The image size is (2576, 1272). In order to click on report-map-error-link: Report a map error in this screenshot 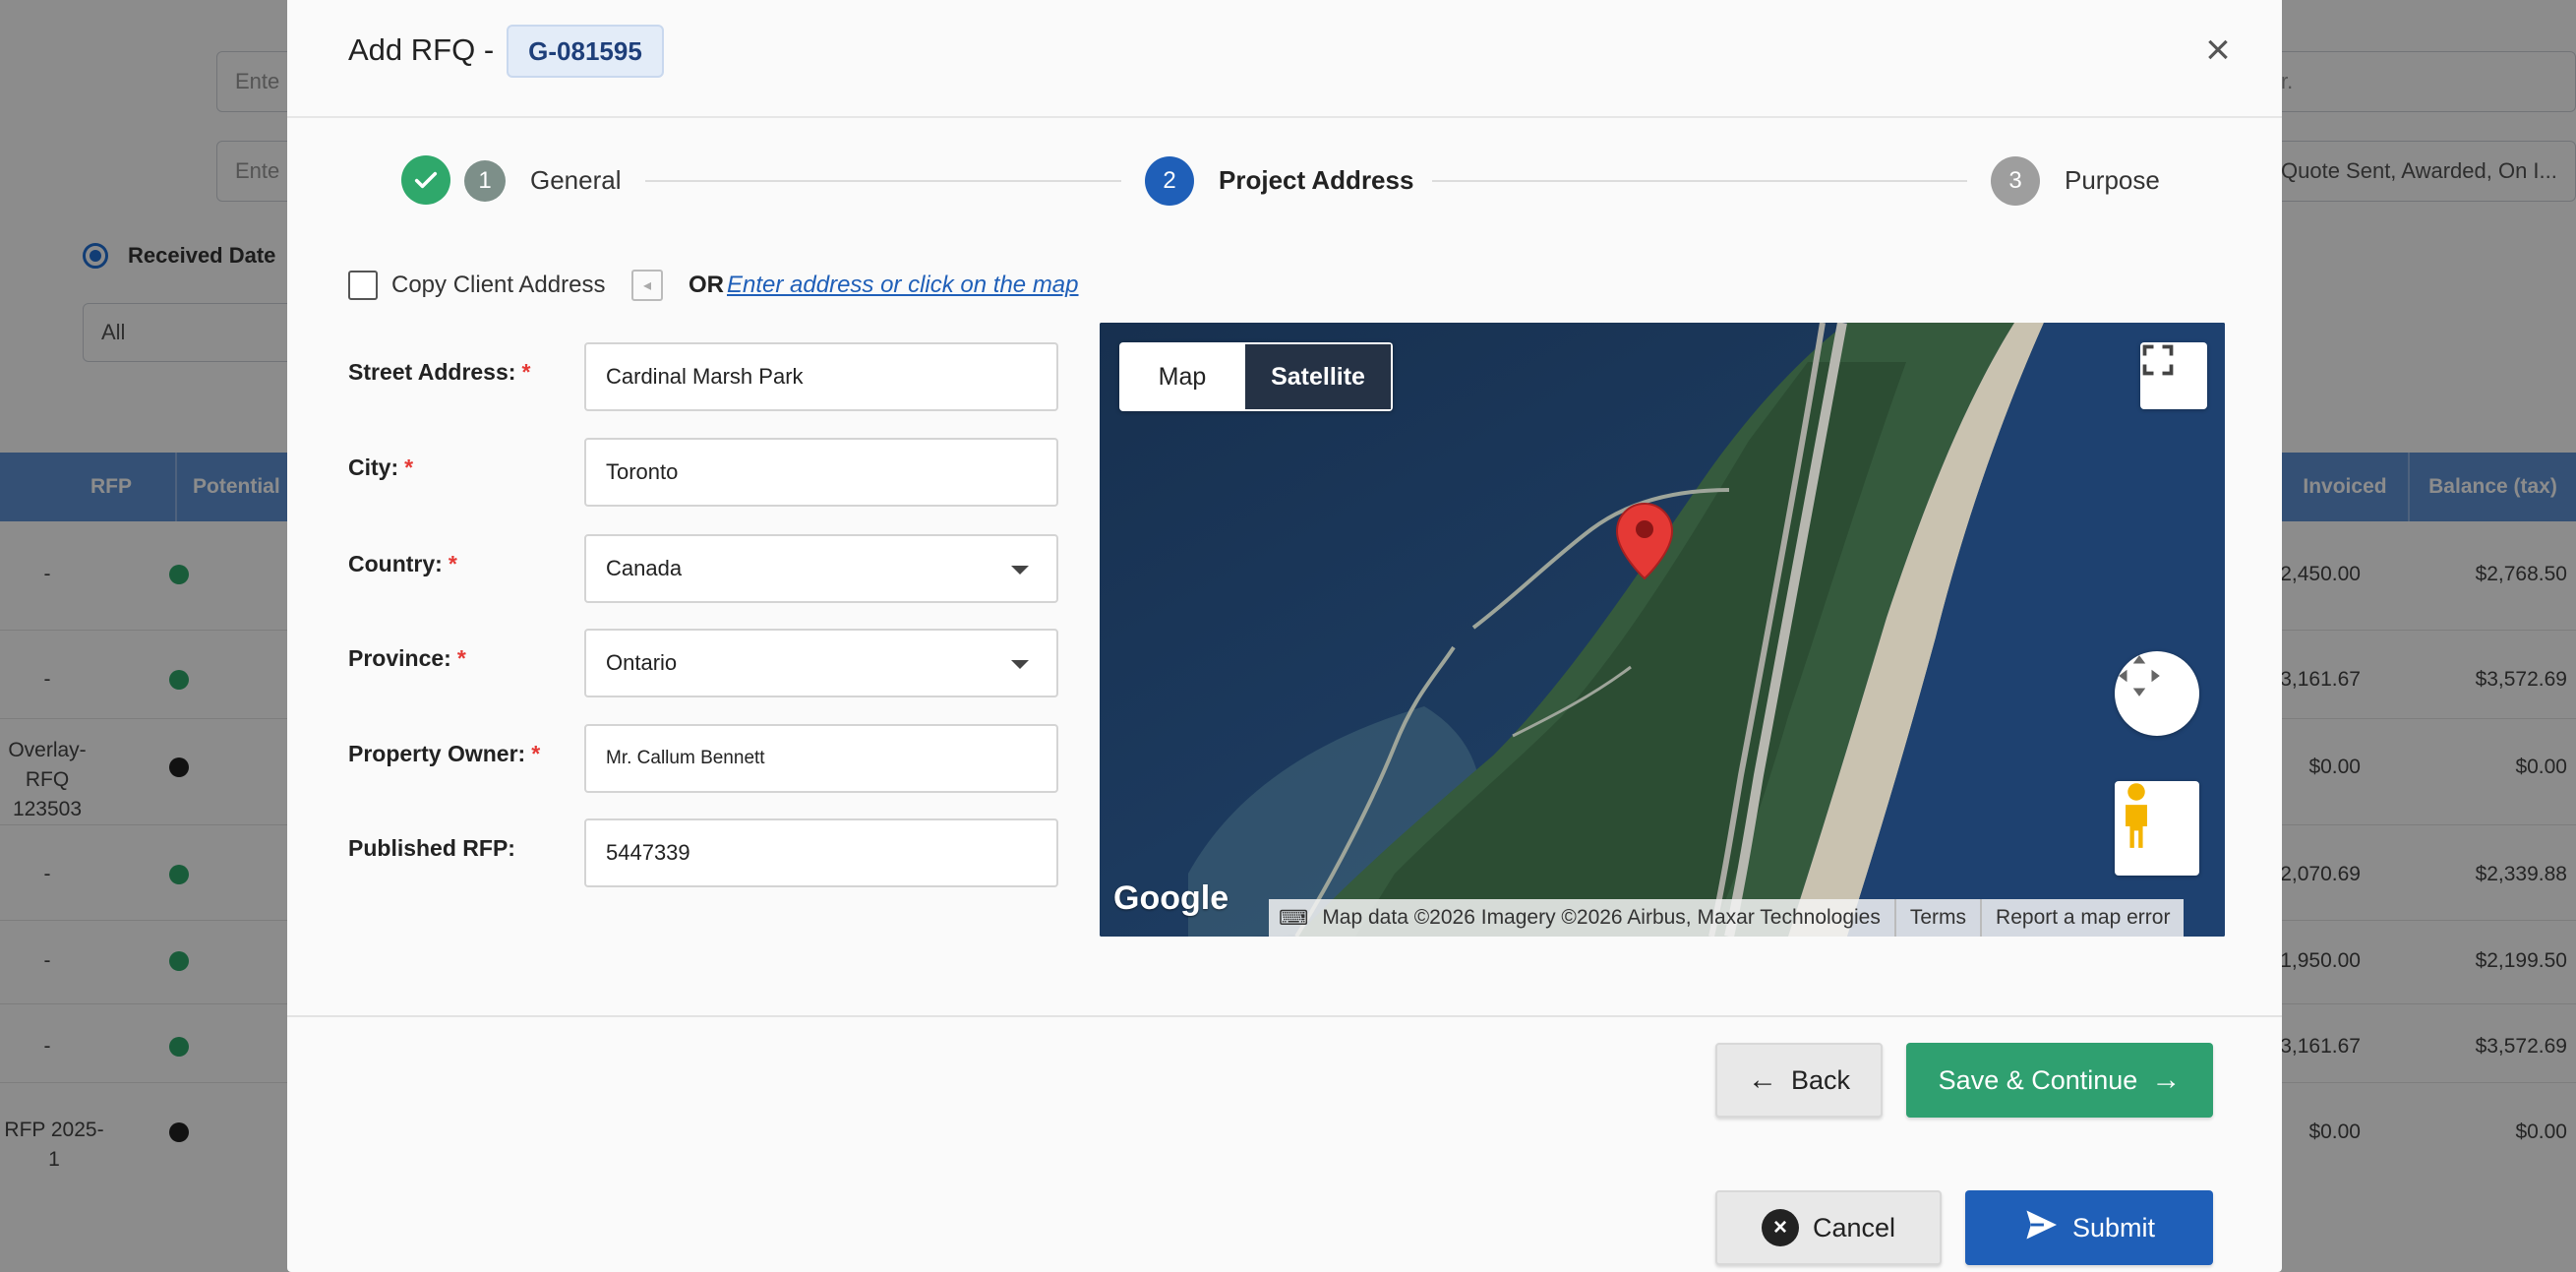, I will do `click(2082, 918)`.